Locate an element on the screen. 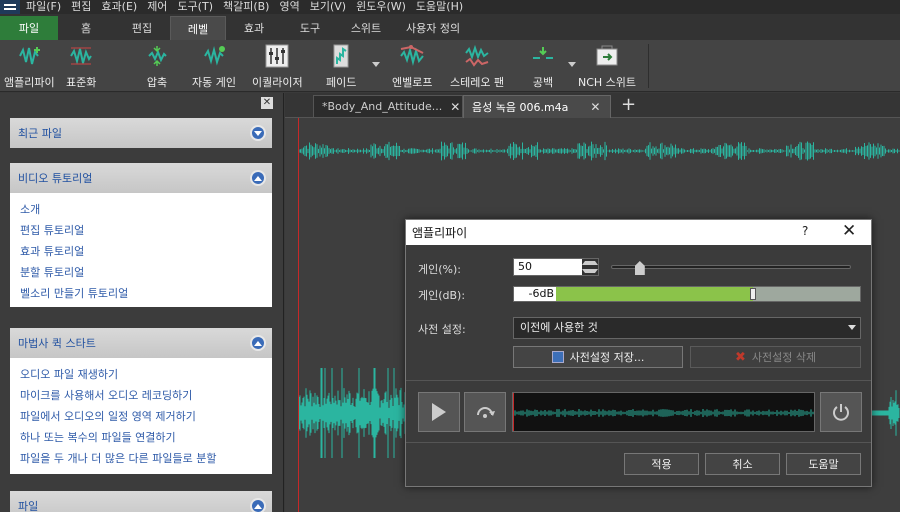 Image resolution: width=900 pixels, height=512 pixels. stereo-pan-label: 스테레오 팬 is located at coordinates (477, 82).